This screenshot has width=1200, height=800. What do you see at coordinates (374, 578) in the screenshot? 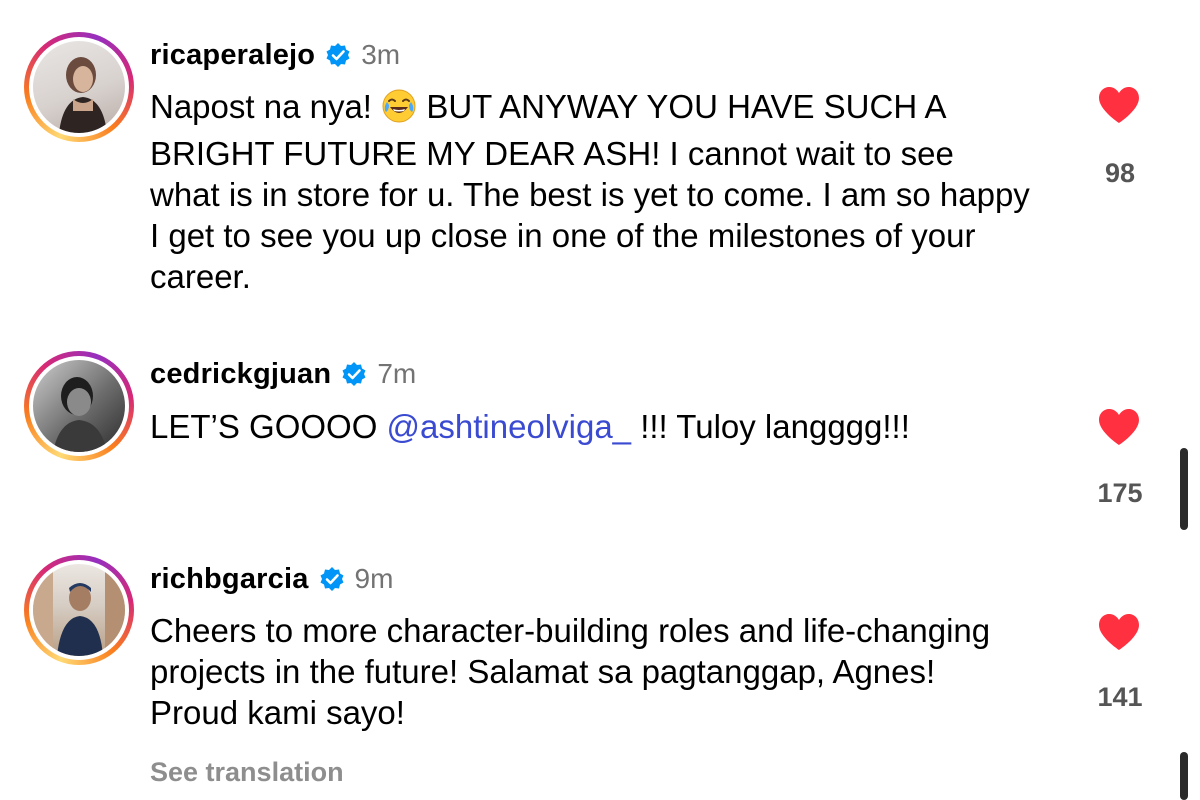
I see `comment-time: 9m` at bounding box center [374, 578].